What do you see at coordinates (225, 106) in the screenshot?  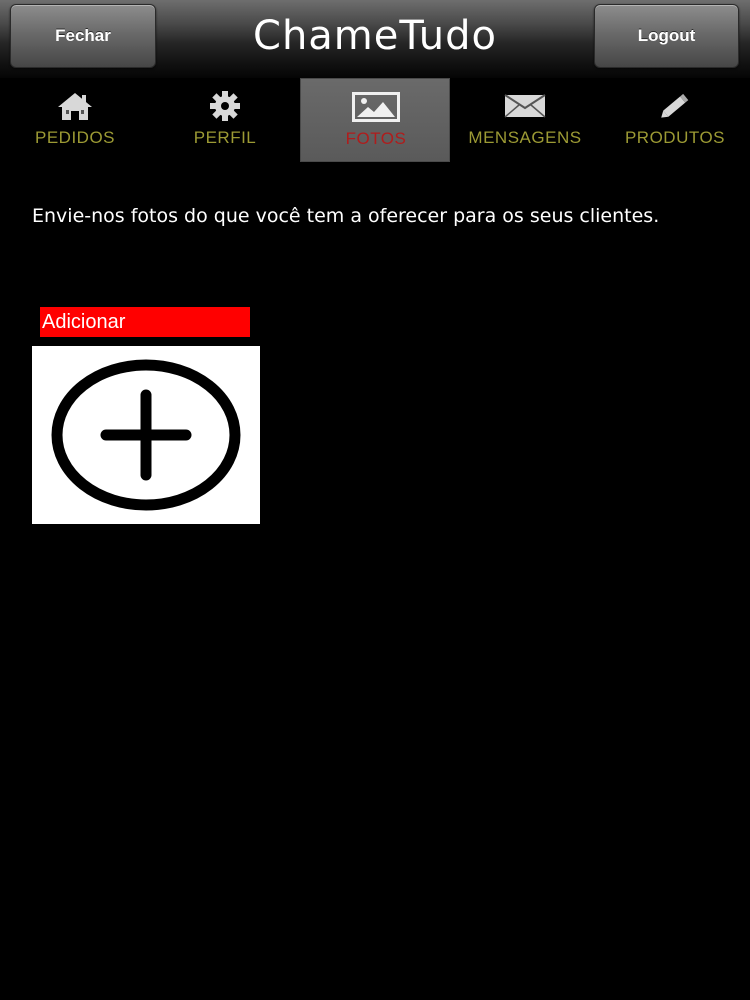 I see `gear-icon` at bounding box center [225, 106].